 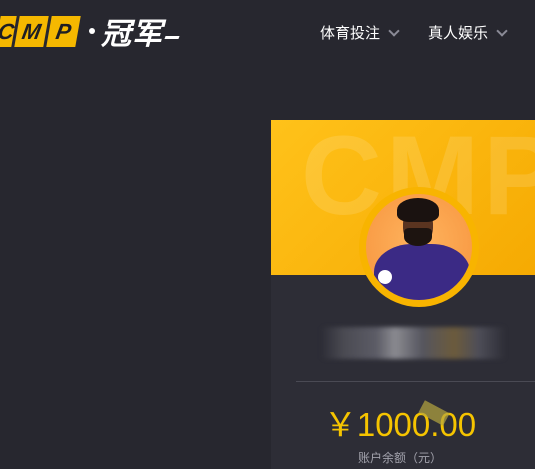 I want to click on logo-tile-m: M, so click(x=31, y=31).